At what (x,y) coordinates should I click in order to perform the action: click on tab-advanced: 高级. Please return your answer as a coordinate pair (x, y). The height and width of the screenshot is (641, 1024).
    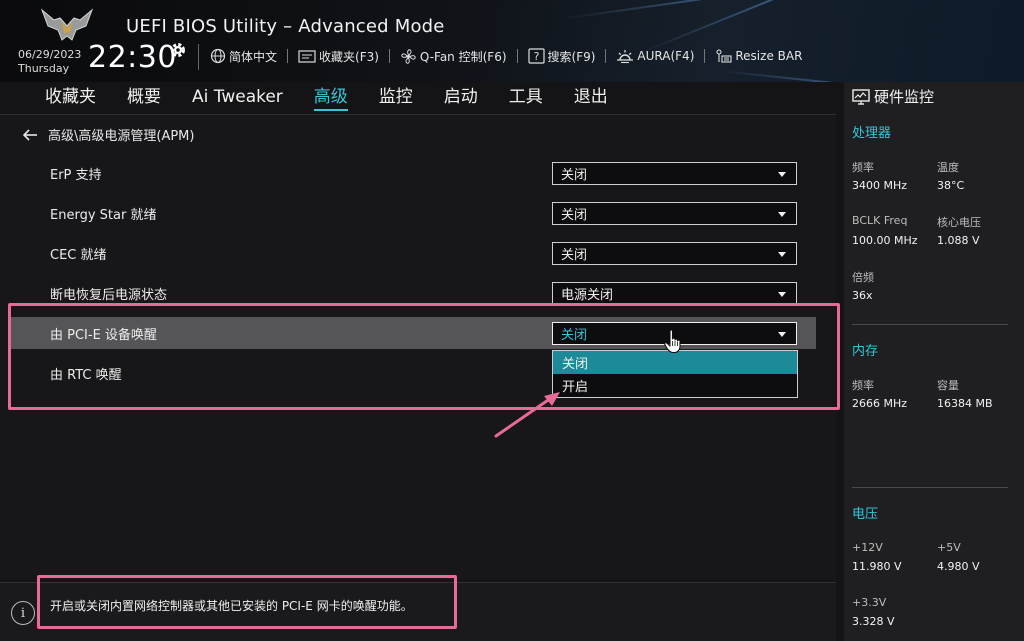
    Looking at the image, I should click on (330, 97).